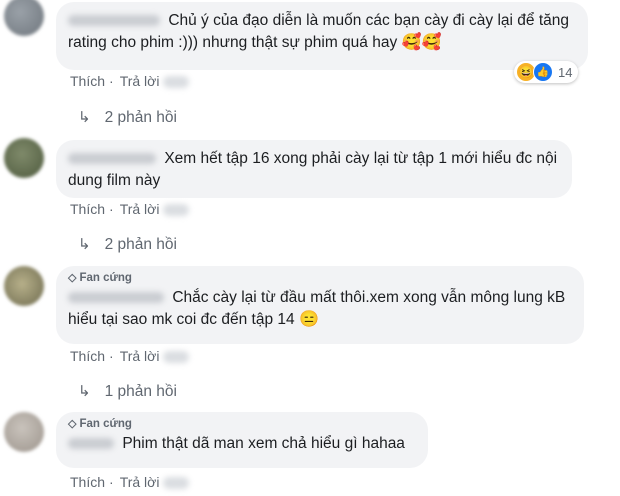  What do you see at coordinates (421, 42) in the screenshot?
I see `comment-emoji: 🥰🥰` at bounding box center [421, 42].